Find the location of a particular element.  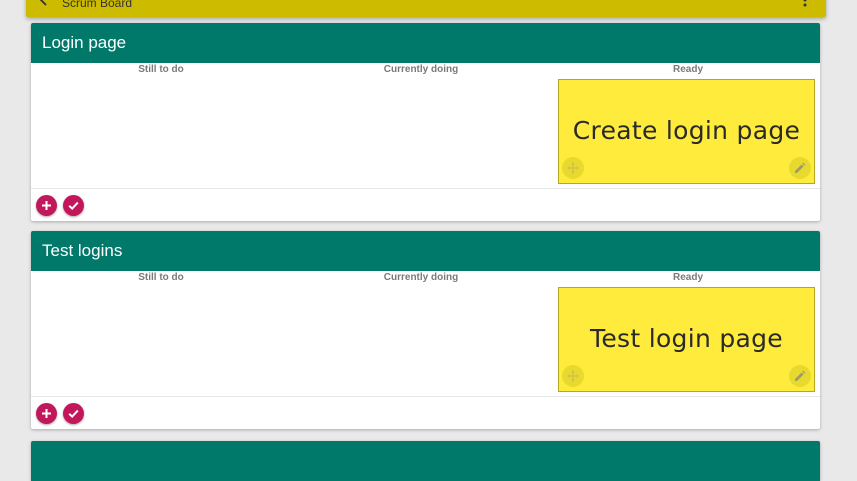

app-title: Scrum Board is located at coordinates (97, 5).